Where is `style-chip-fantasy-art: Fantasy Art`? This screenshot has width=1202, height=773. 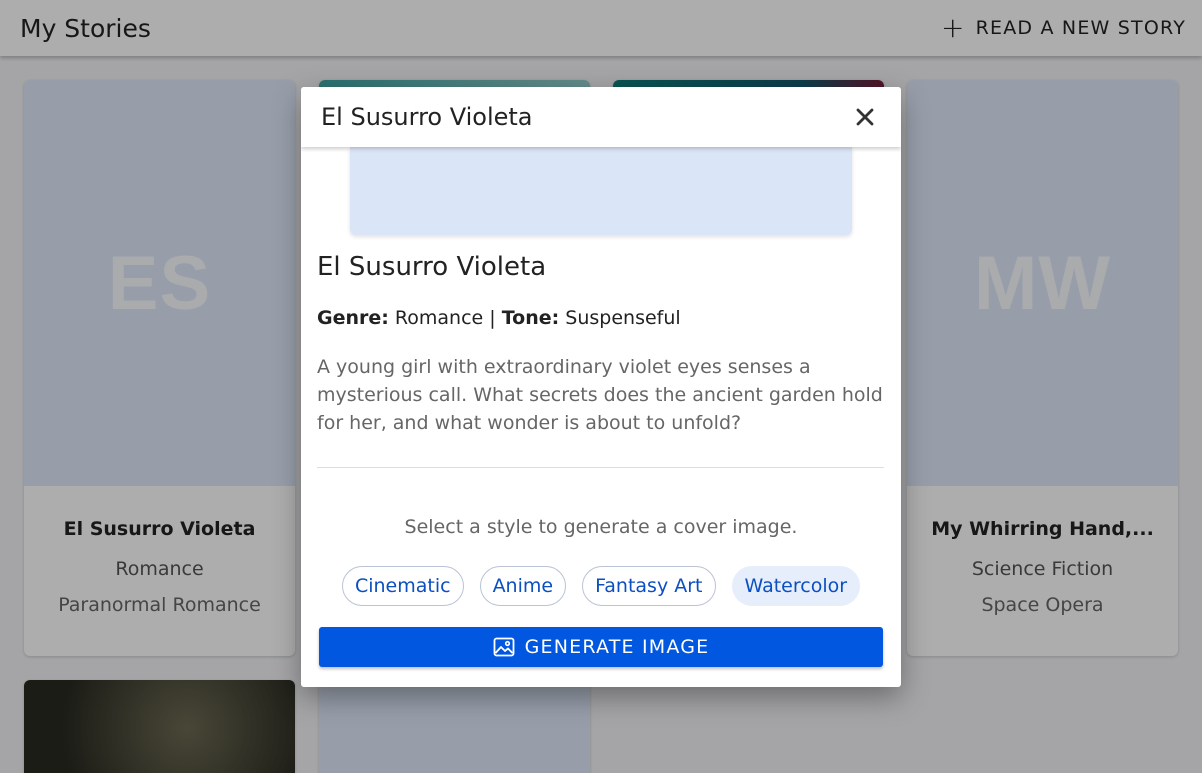
style-chip-fantasy-art: Fantasy Art is located at coordinates (649, 586).